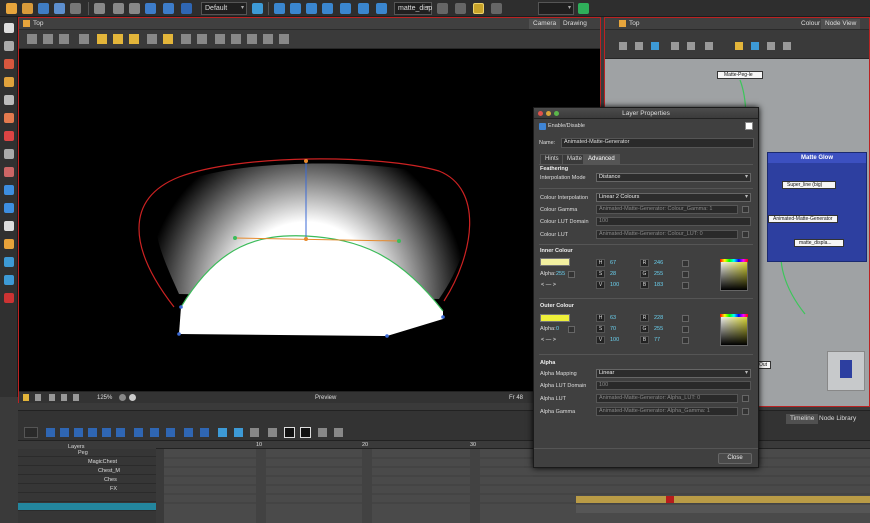  I want to click on stroke-tool-icon, so click(9, 190).